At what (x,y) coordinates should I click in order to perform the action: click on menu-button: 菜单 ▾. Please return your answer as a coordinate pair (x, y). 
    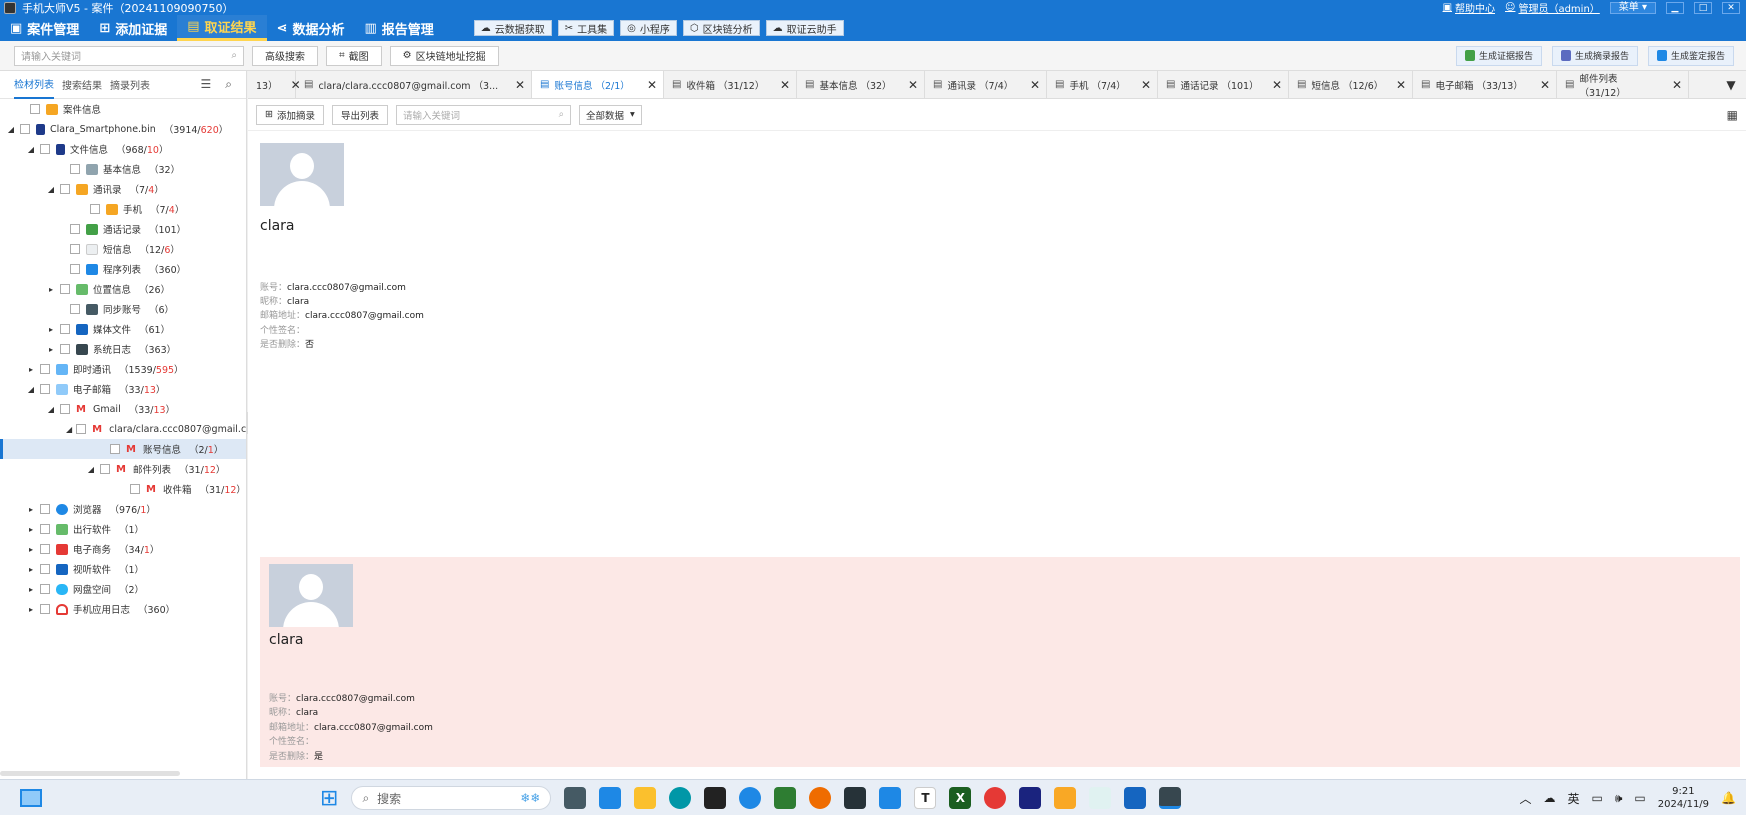
    Looking at the image, I should click on (1632, 7).